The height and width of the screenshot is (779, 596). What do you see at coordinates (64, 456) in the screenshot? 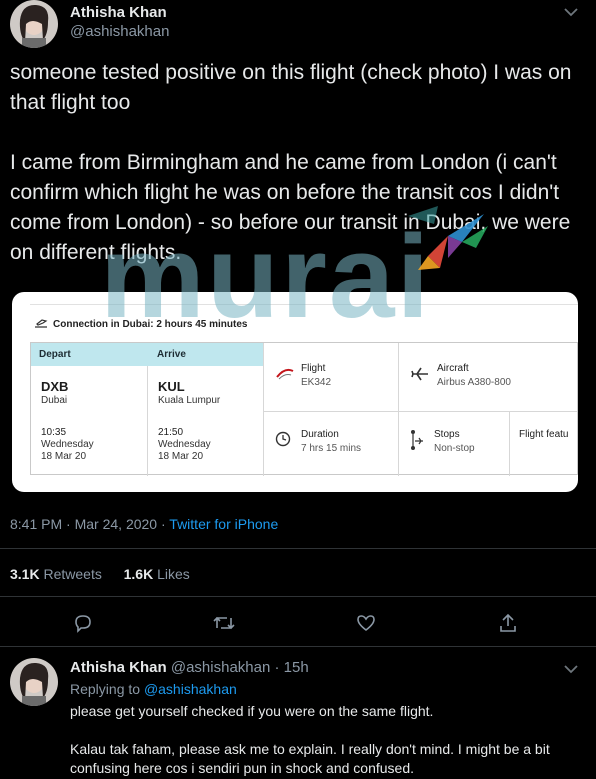
I see `depart-date: 18 Mar 20` at bounding box center [64, 456].